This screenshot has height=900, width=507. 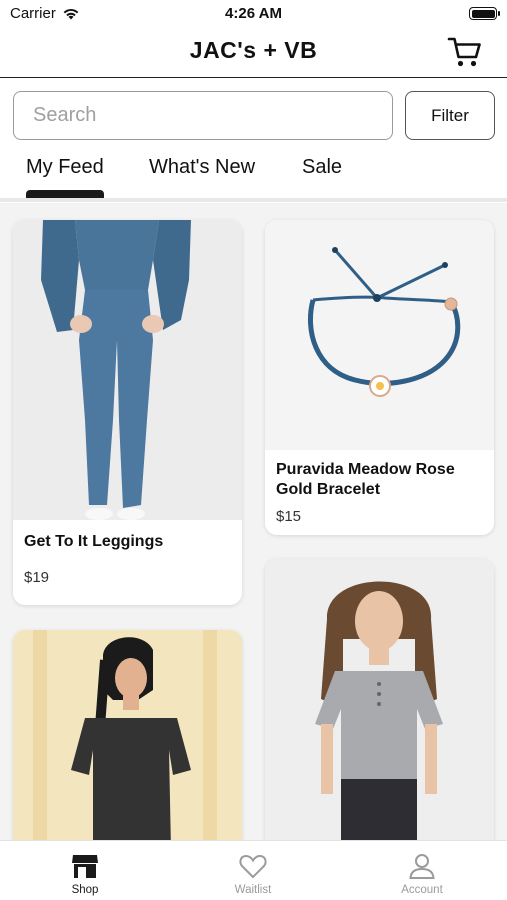 What do you see at coordinates (422, 866) in the screenshot?
I see `person-icon` at bounding box center [422, 866].